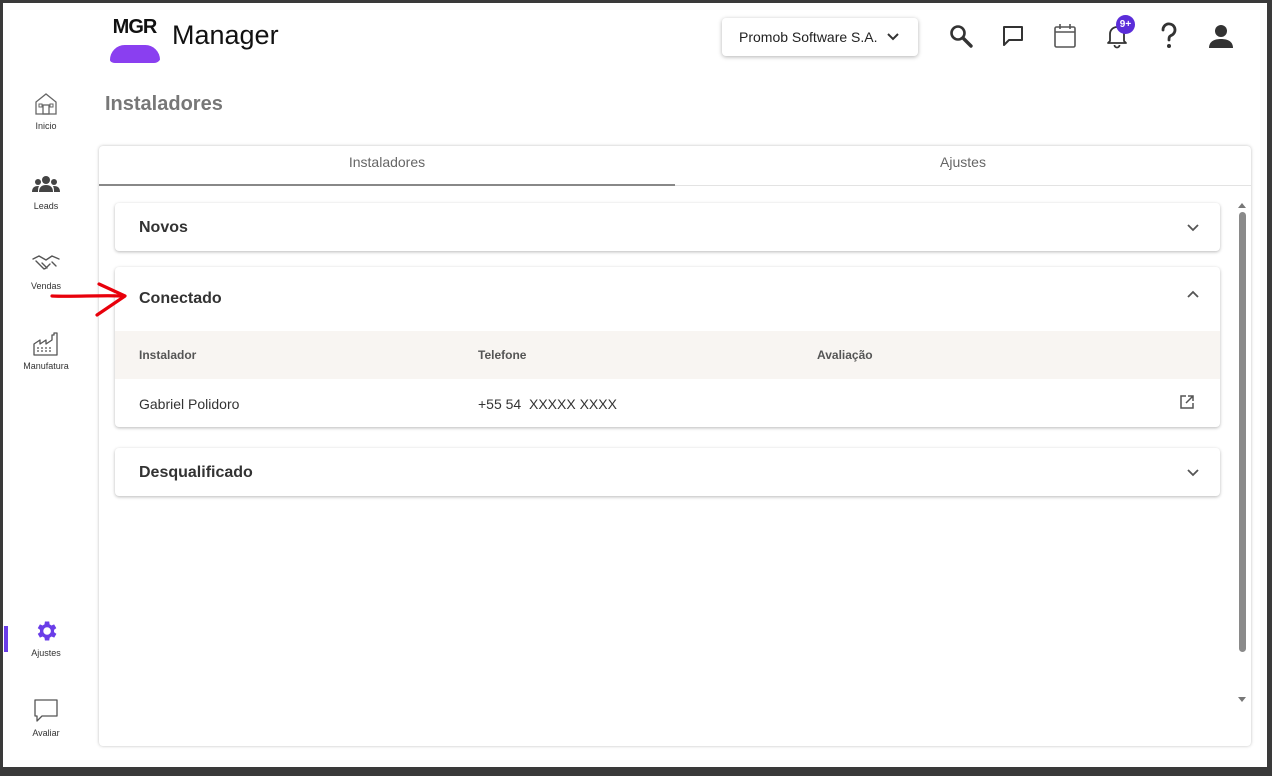  I want to click on table-header: Instalador Telefone Avaliação, so click(667, 355).